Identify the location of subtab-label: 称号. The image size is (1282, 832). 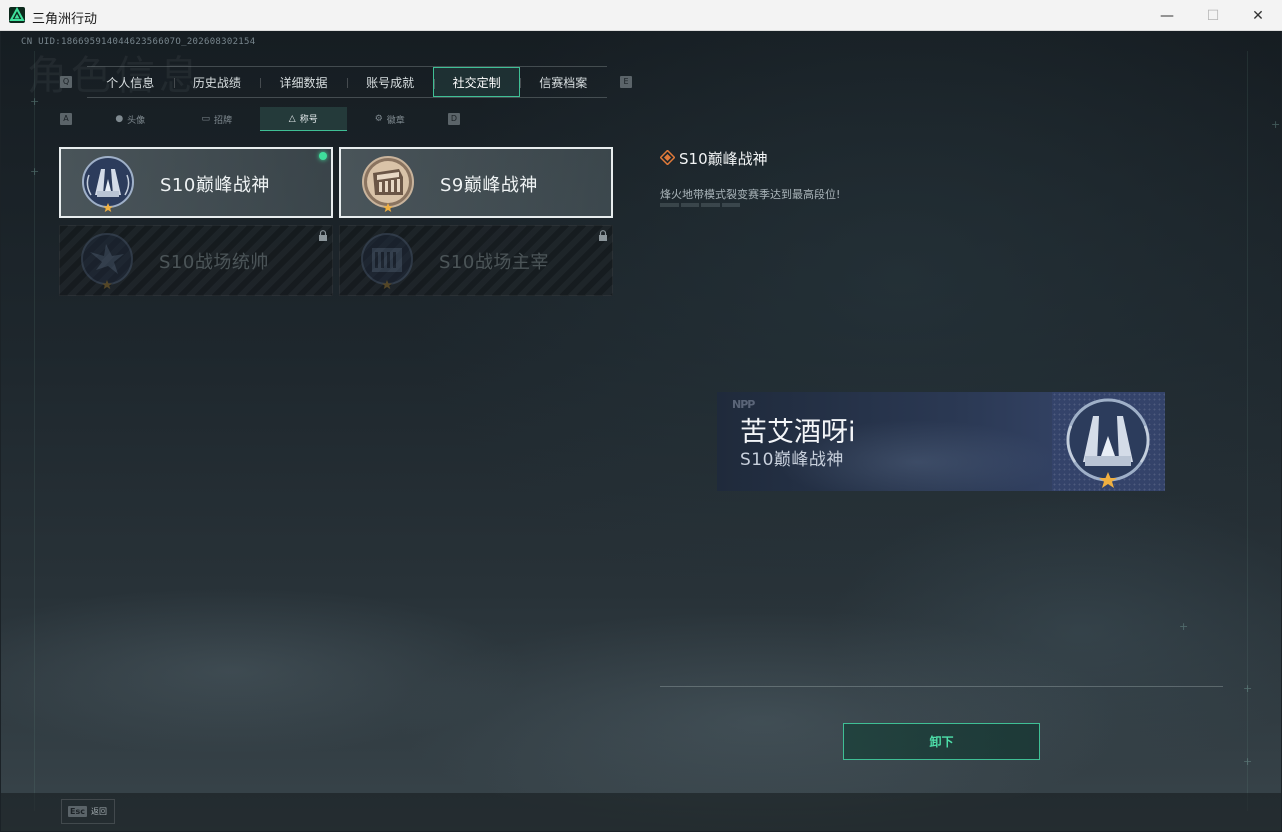
(308, 120).